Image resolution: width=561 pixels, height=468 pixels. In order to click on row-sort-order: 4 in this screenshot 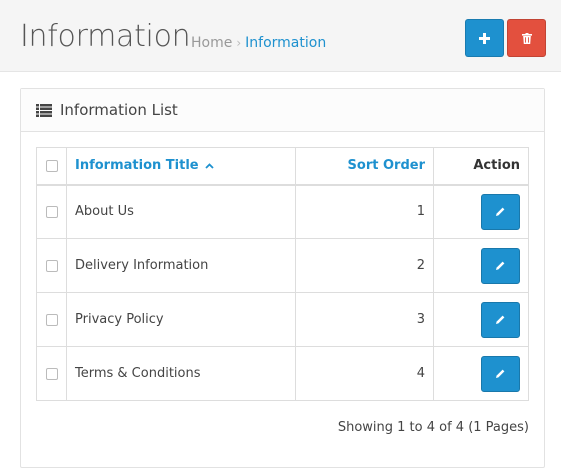, I will do `click(364, 373)`.